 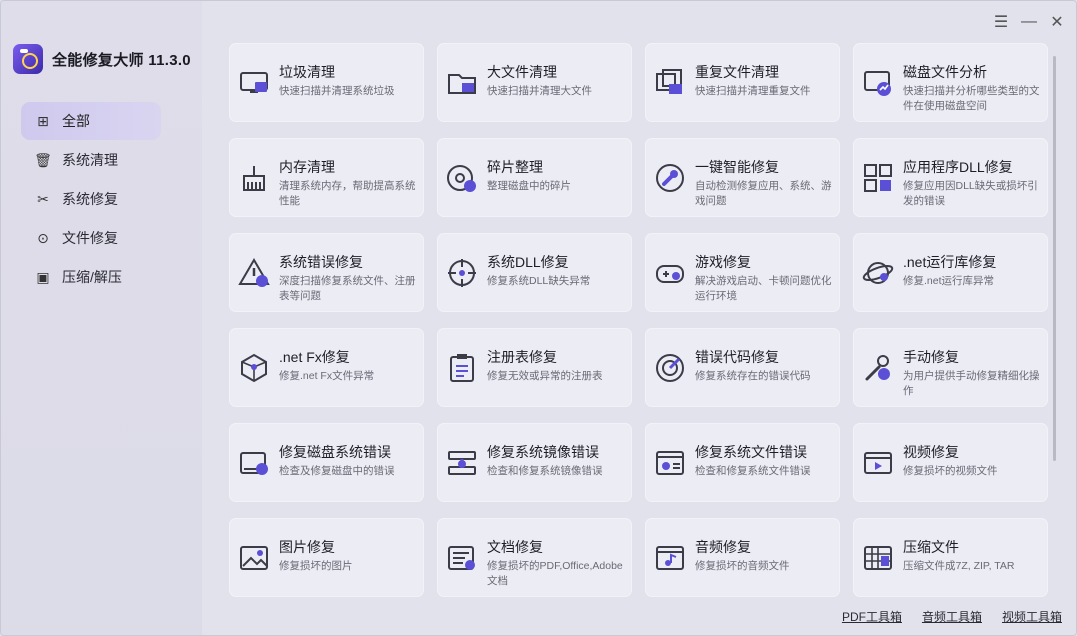 I want to click on tool-card-description: 修复损坏的图片, so click(x=316, y=566).